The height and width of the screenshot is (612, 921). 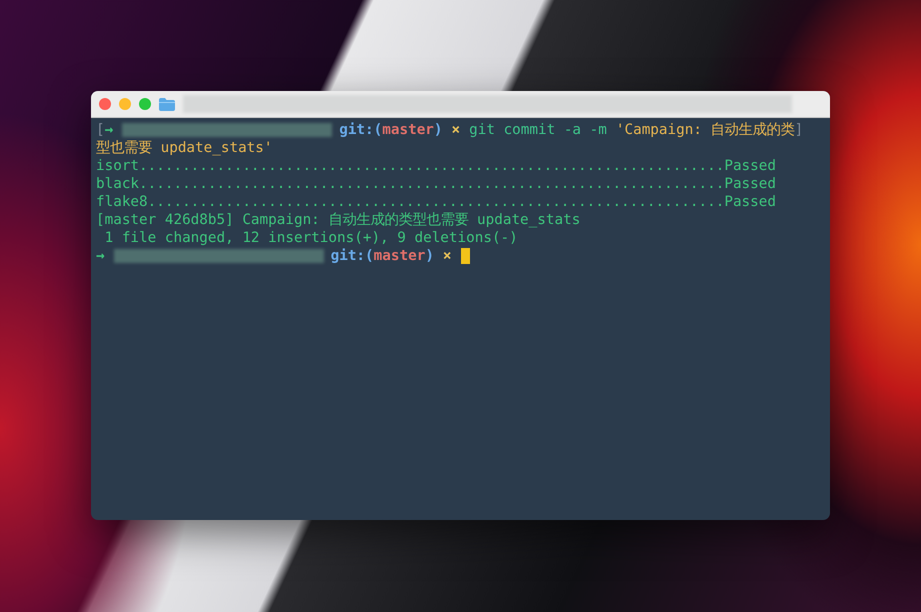 I want to click on text-cursor, so click(x=465, y=256).